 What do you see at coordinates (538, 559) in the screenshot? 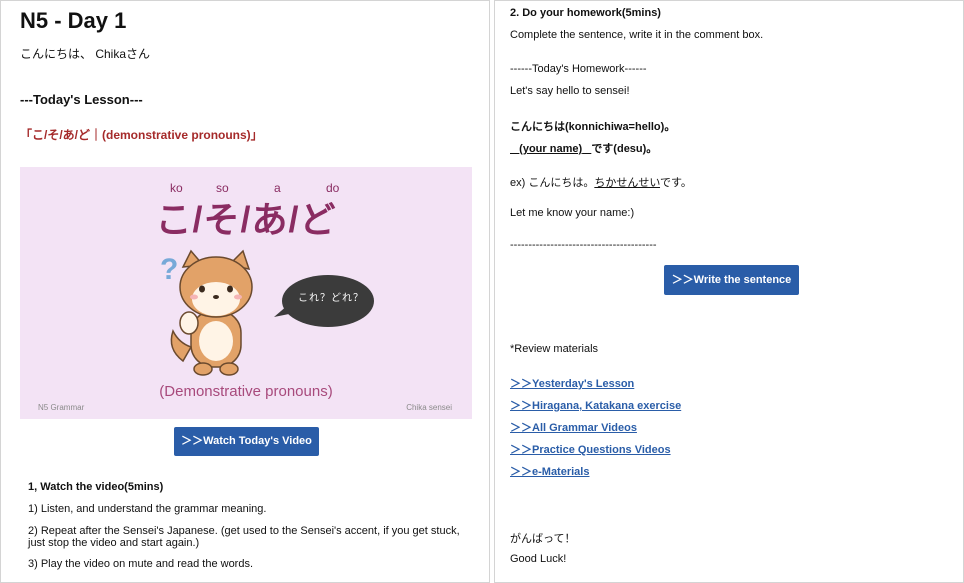
I see `good-luck-text: Good Luck!` at bounding box center [538, 559].